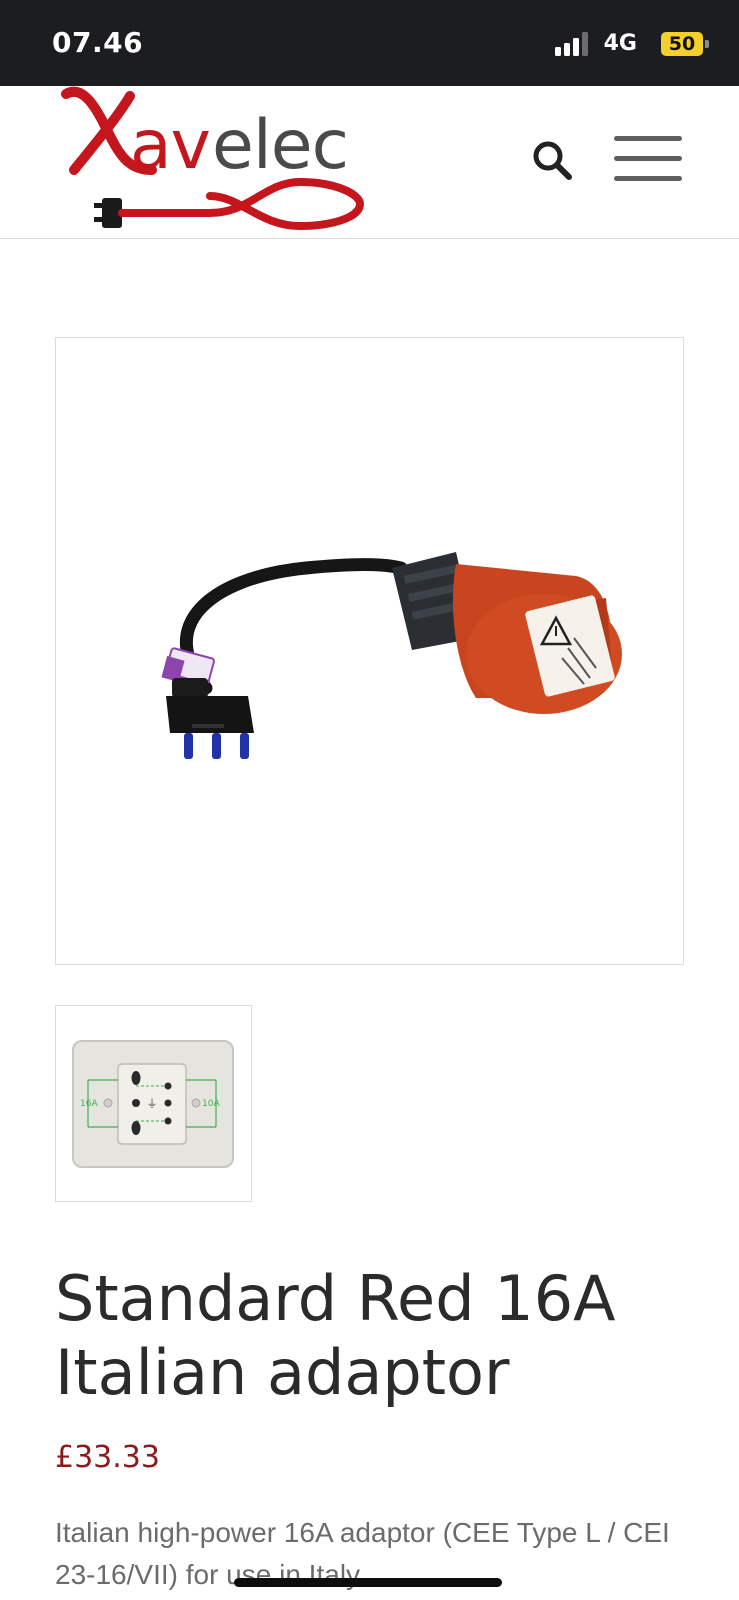 The image size is (739, 1600). I want to click on xavelec-logo: av elec, so click(230, 161).